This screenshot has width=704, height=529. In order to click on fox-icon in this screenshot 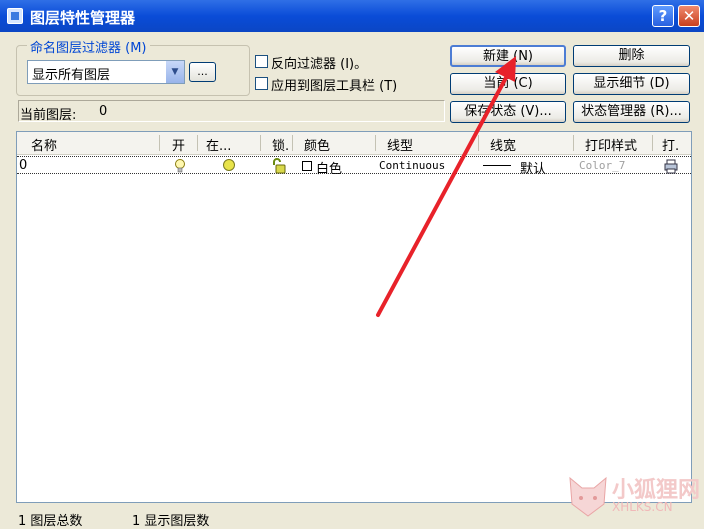, I will do `click(588, 498)`.